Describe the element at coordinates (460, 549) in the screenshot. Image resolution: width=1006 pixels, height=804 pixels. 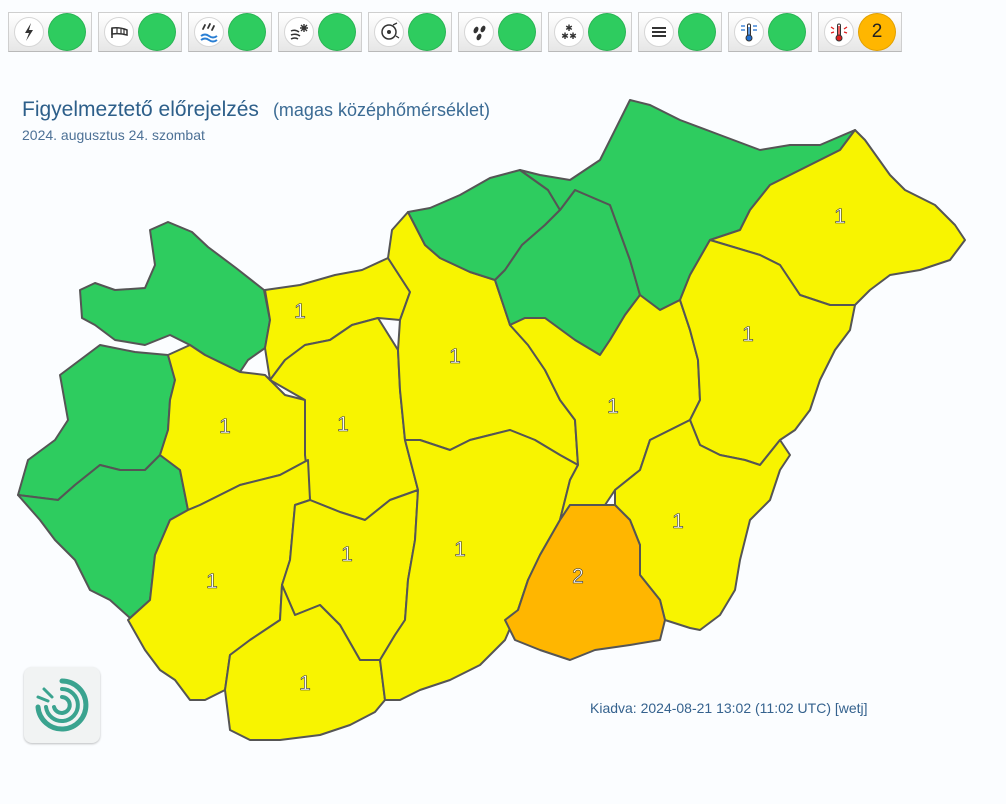
I see `county-warning-level-bacs-kiskun: 1` at that location.